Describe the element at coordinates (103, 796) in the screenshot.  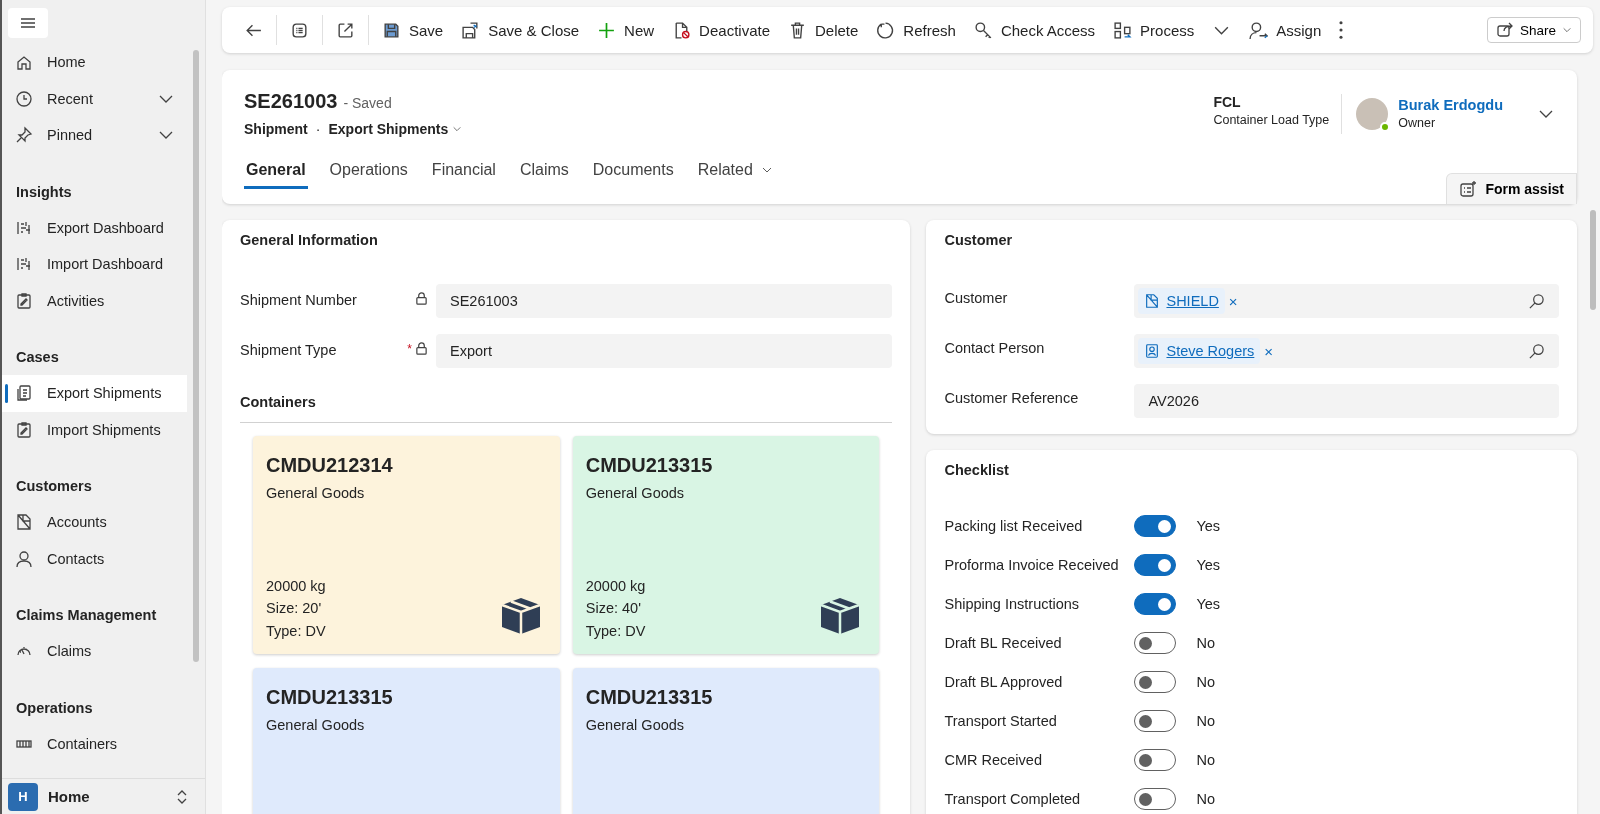
I see `area-switcher: H Home` at that location.